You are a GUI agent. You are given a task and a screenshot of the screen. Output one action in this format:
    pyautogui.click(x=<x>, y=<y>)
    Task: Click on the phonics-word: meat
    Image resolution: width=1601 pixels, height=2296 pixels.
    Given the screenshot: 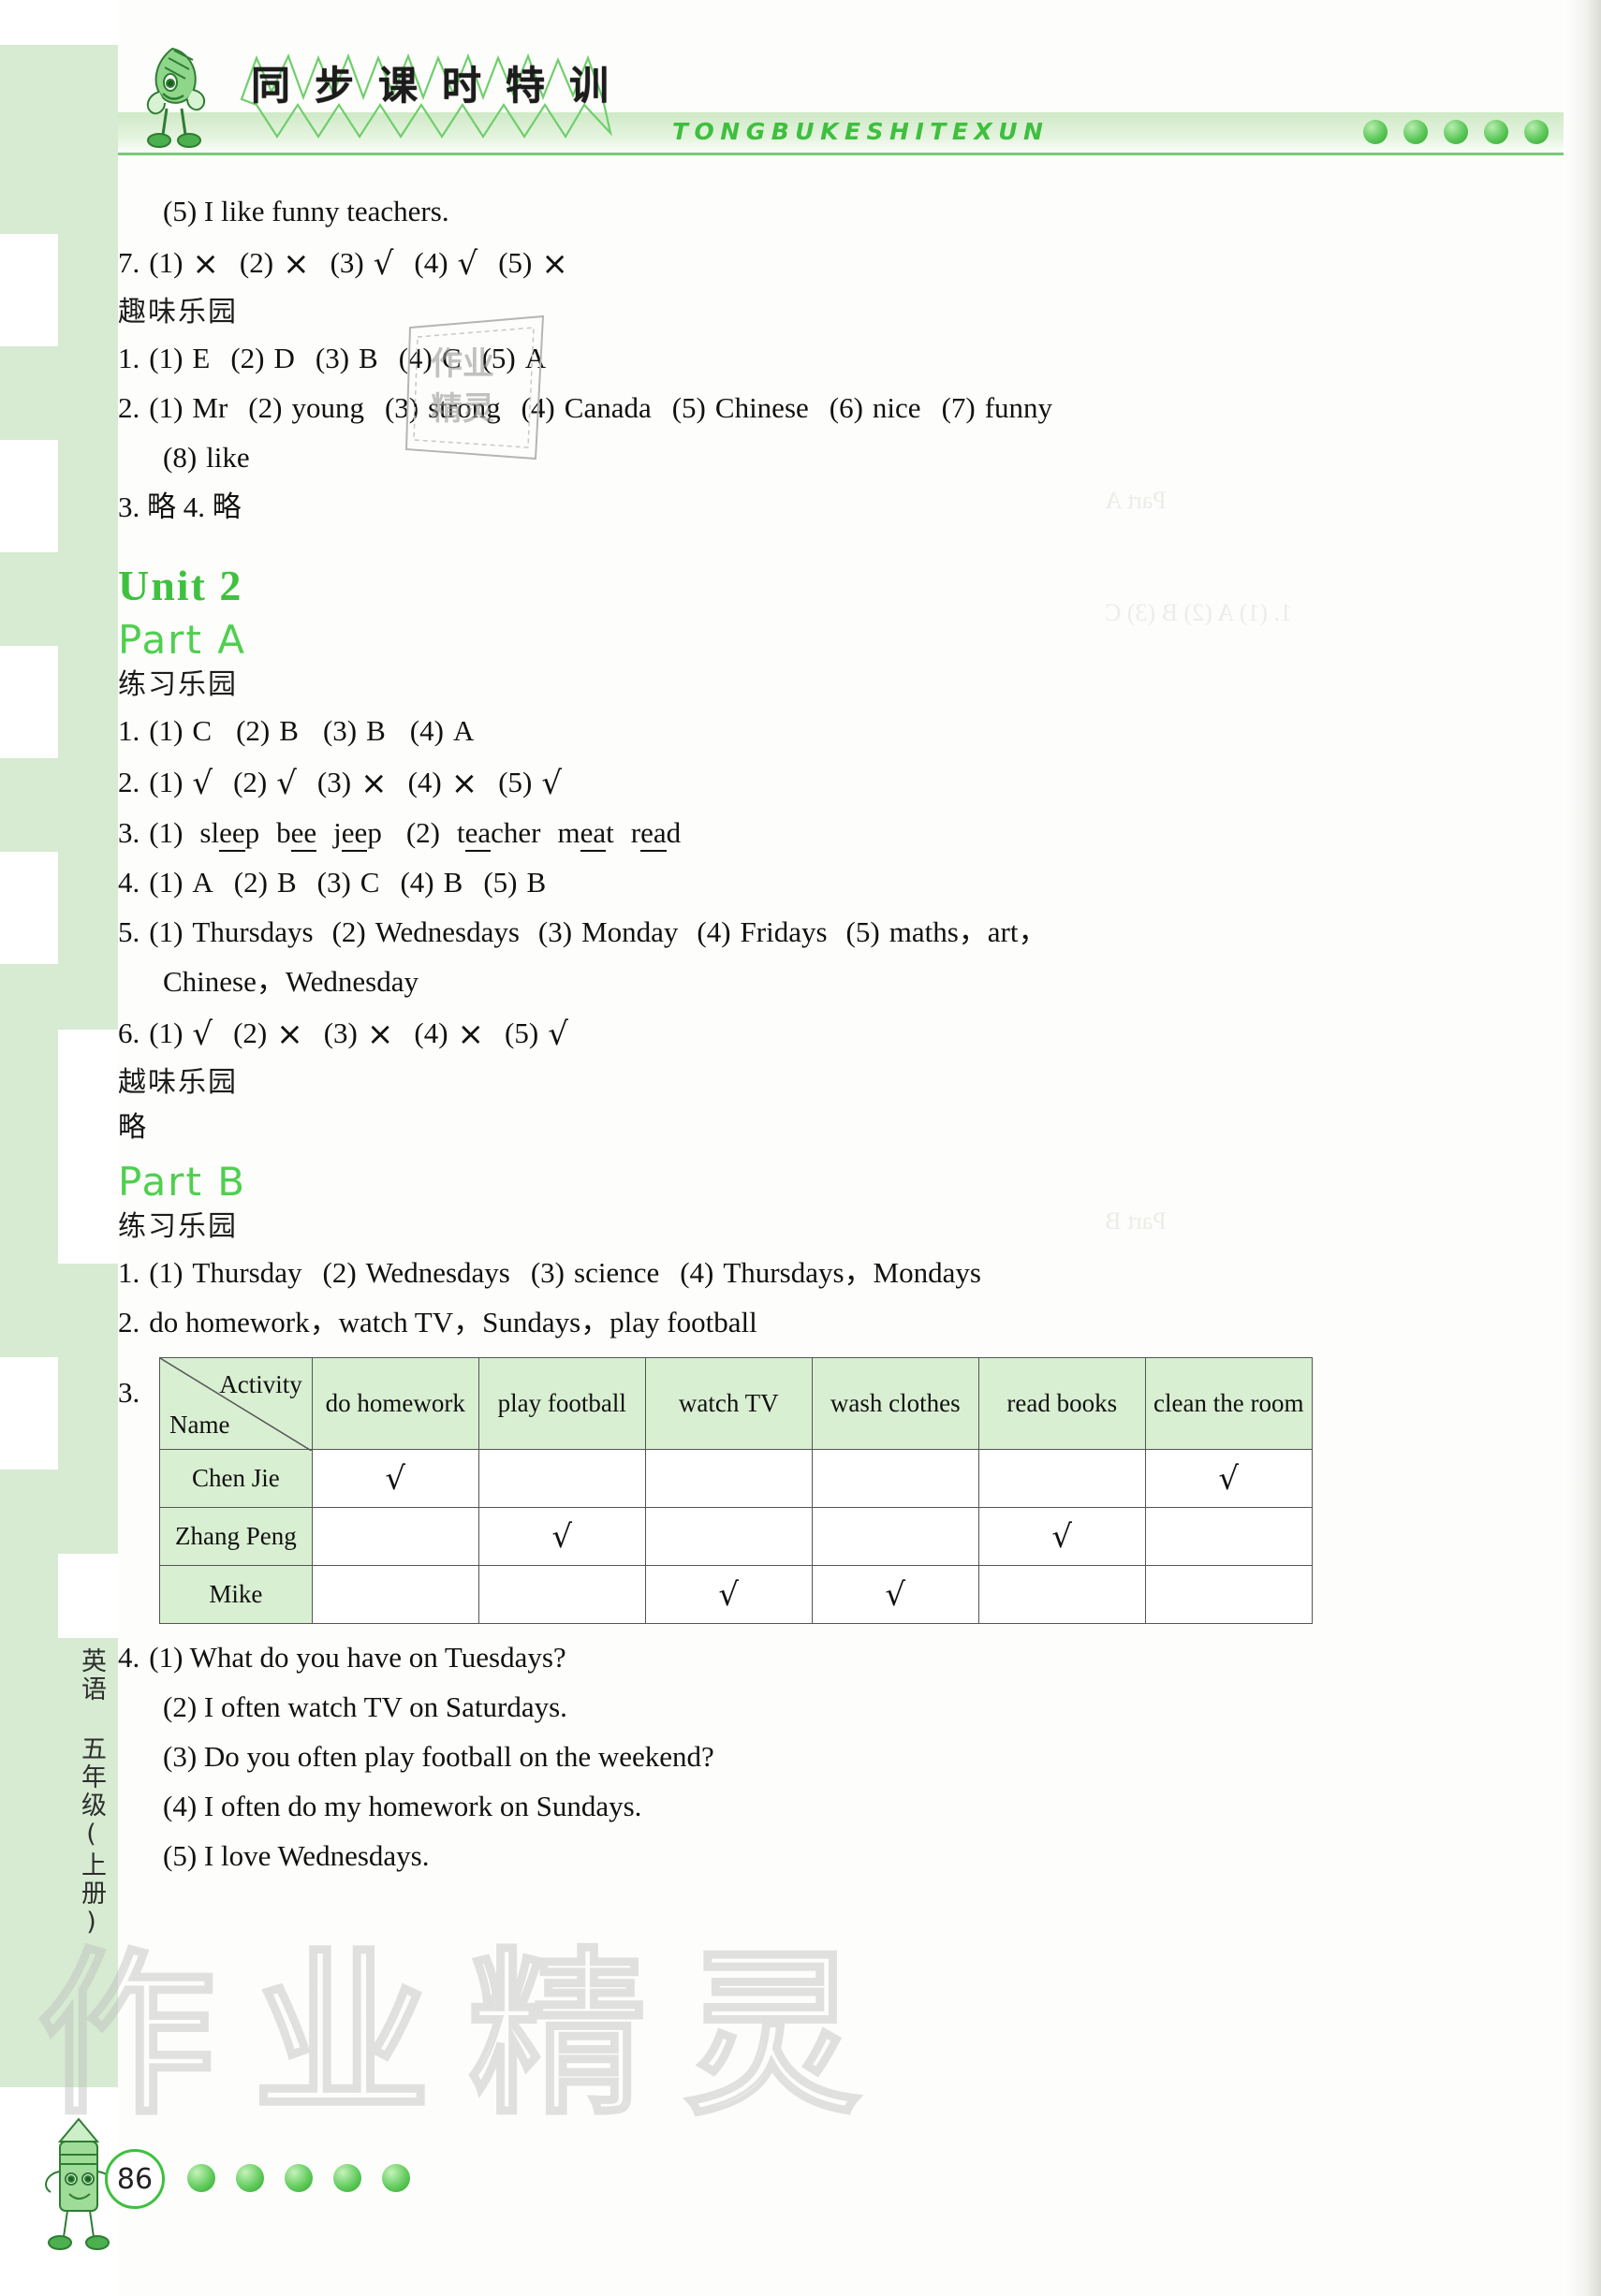 What is the action you would take?
    pyautogui.click(x=585, y=834)
    